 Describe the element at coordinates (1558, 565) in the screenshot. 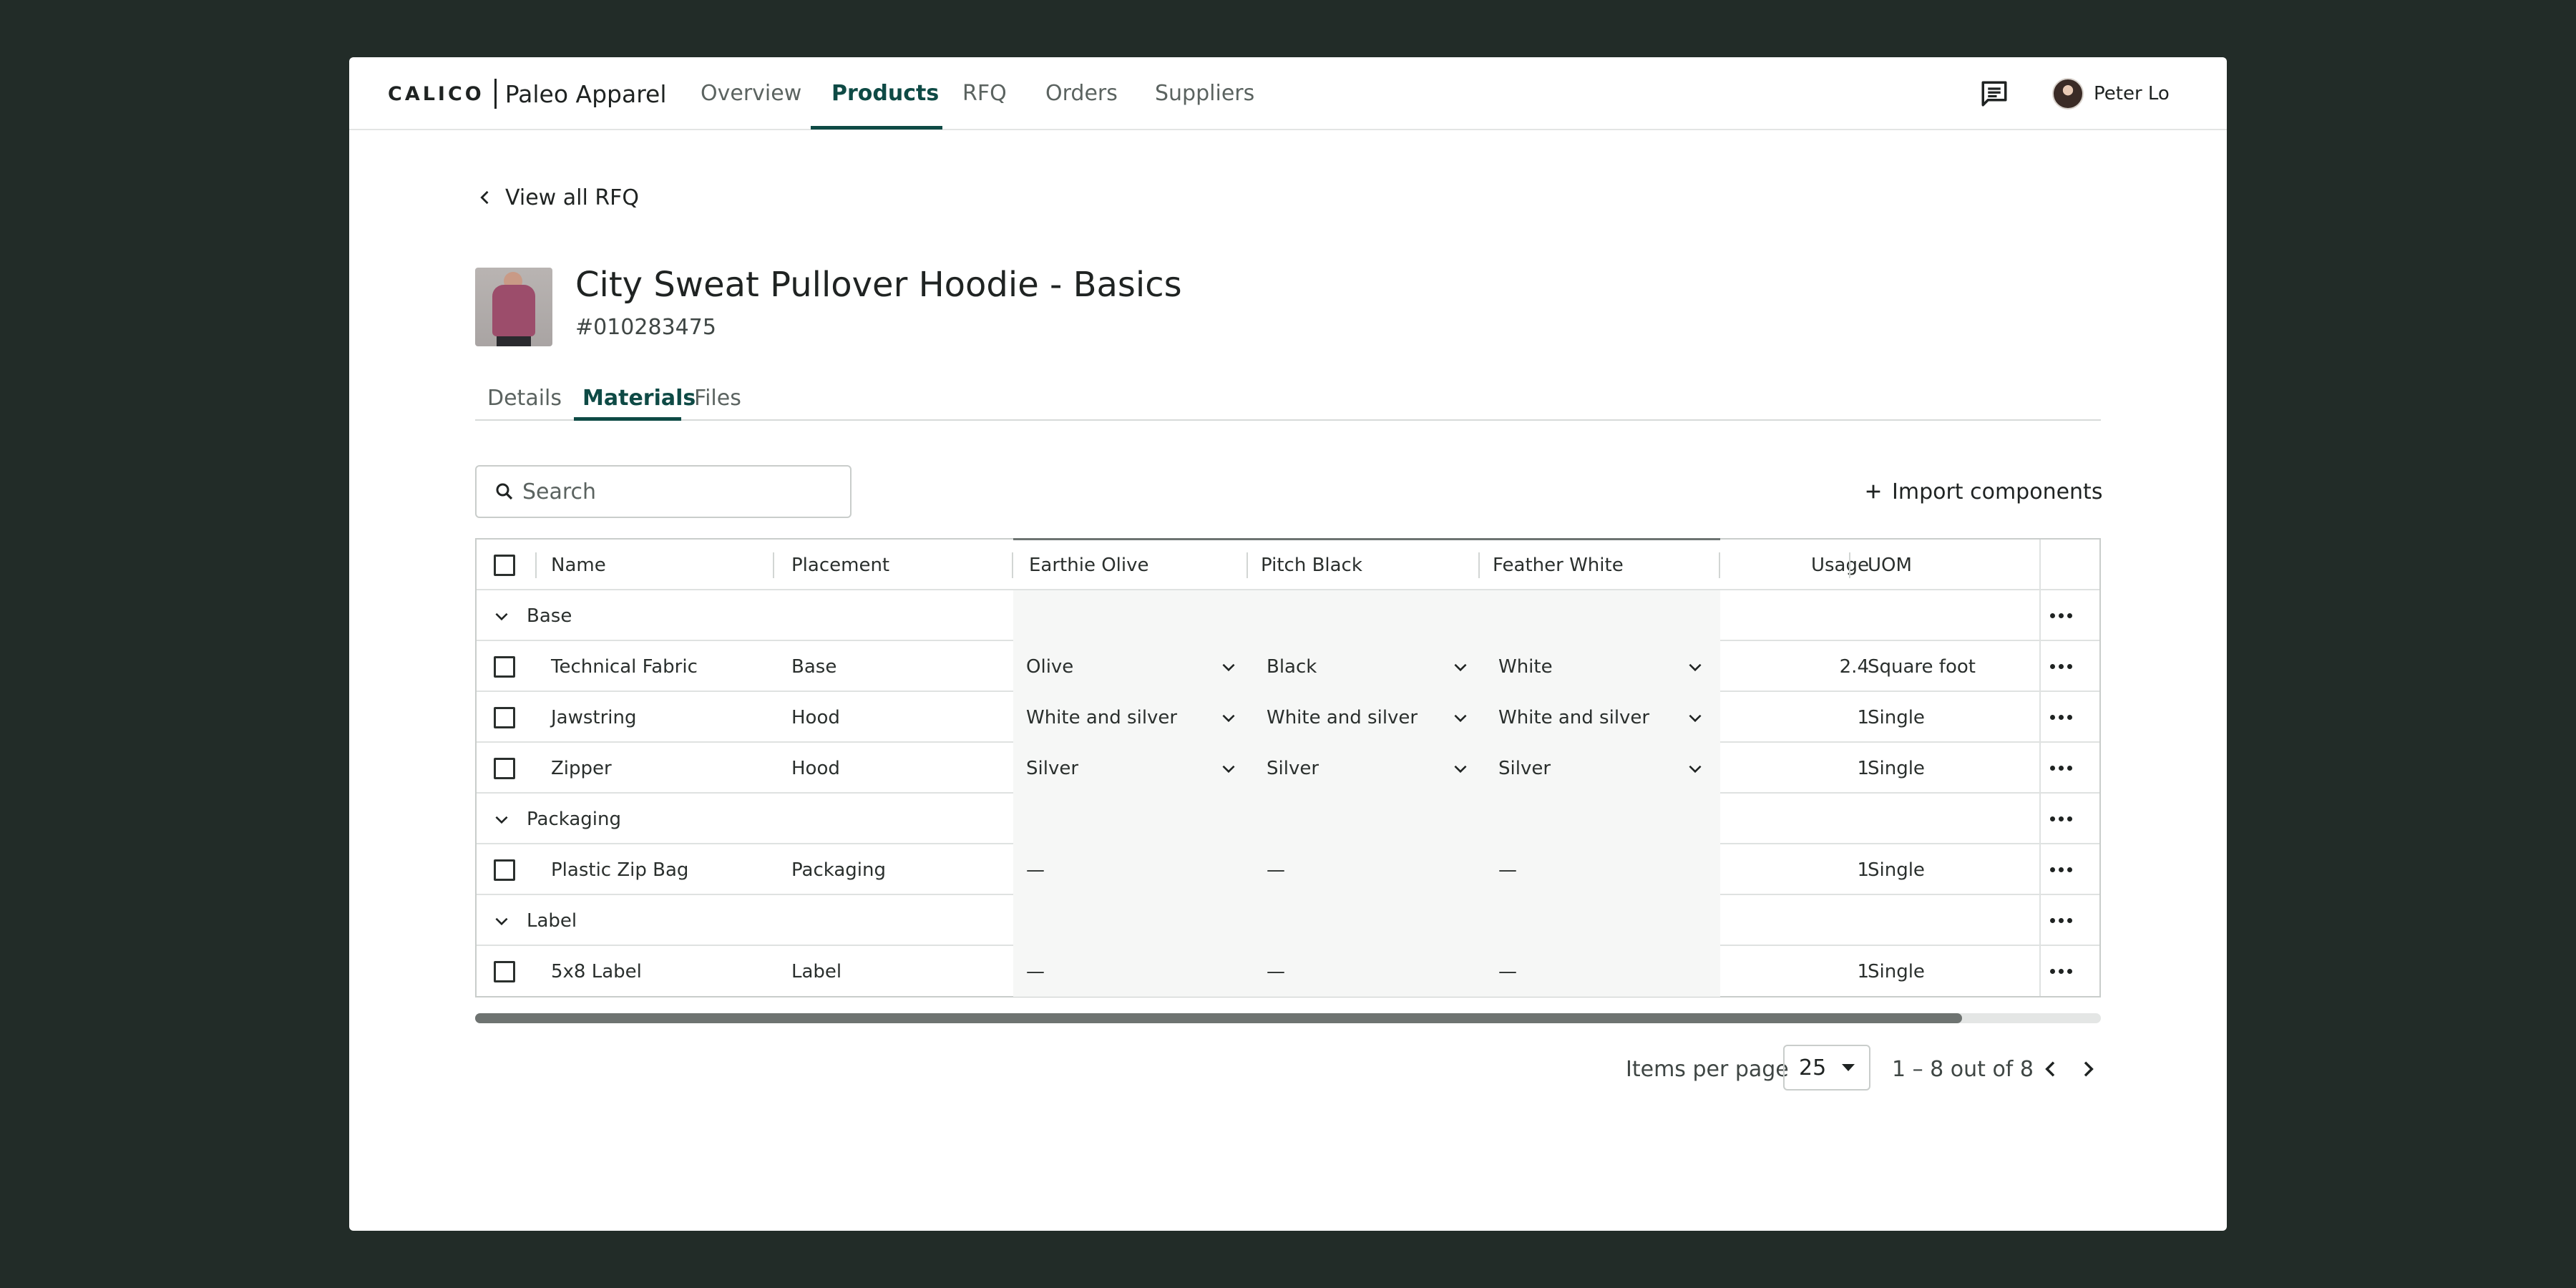

I see `column-header-variant-3: Feather White` at that location.